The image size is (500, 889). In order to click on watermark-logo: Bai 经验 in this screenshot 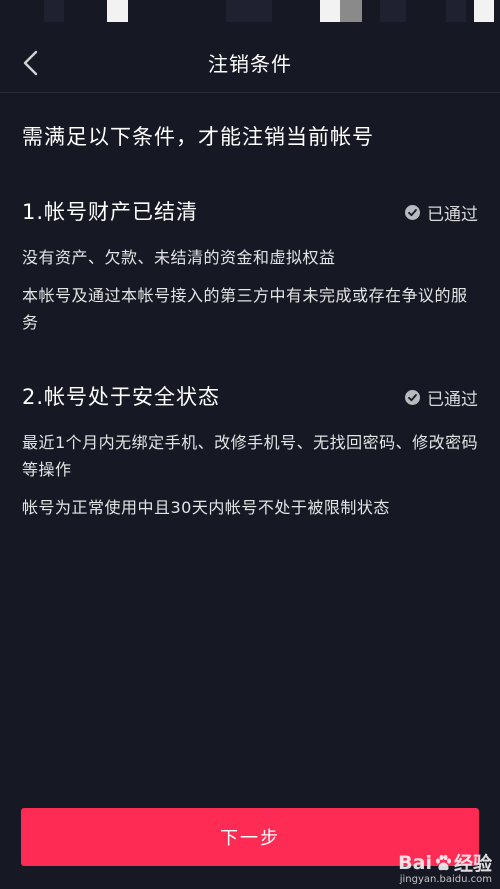, I will do `click(445, 862)`.